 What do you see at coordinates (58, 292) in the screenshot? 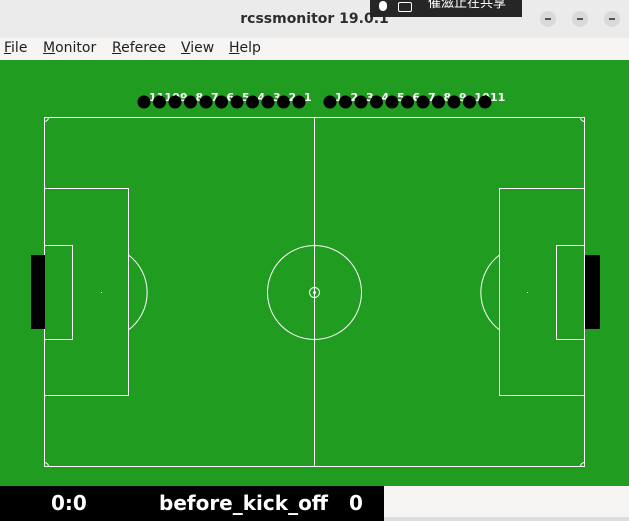
I see `left-goal-area` at bounding box center [58, 292].